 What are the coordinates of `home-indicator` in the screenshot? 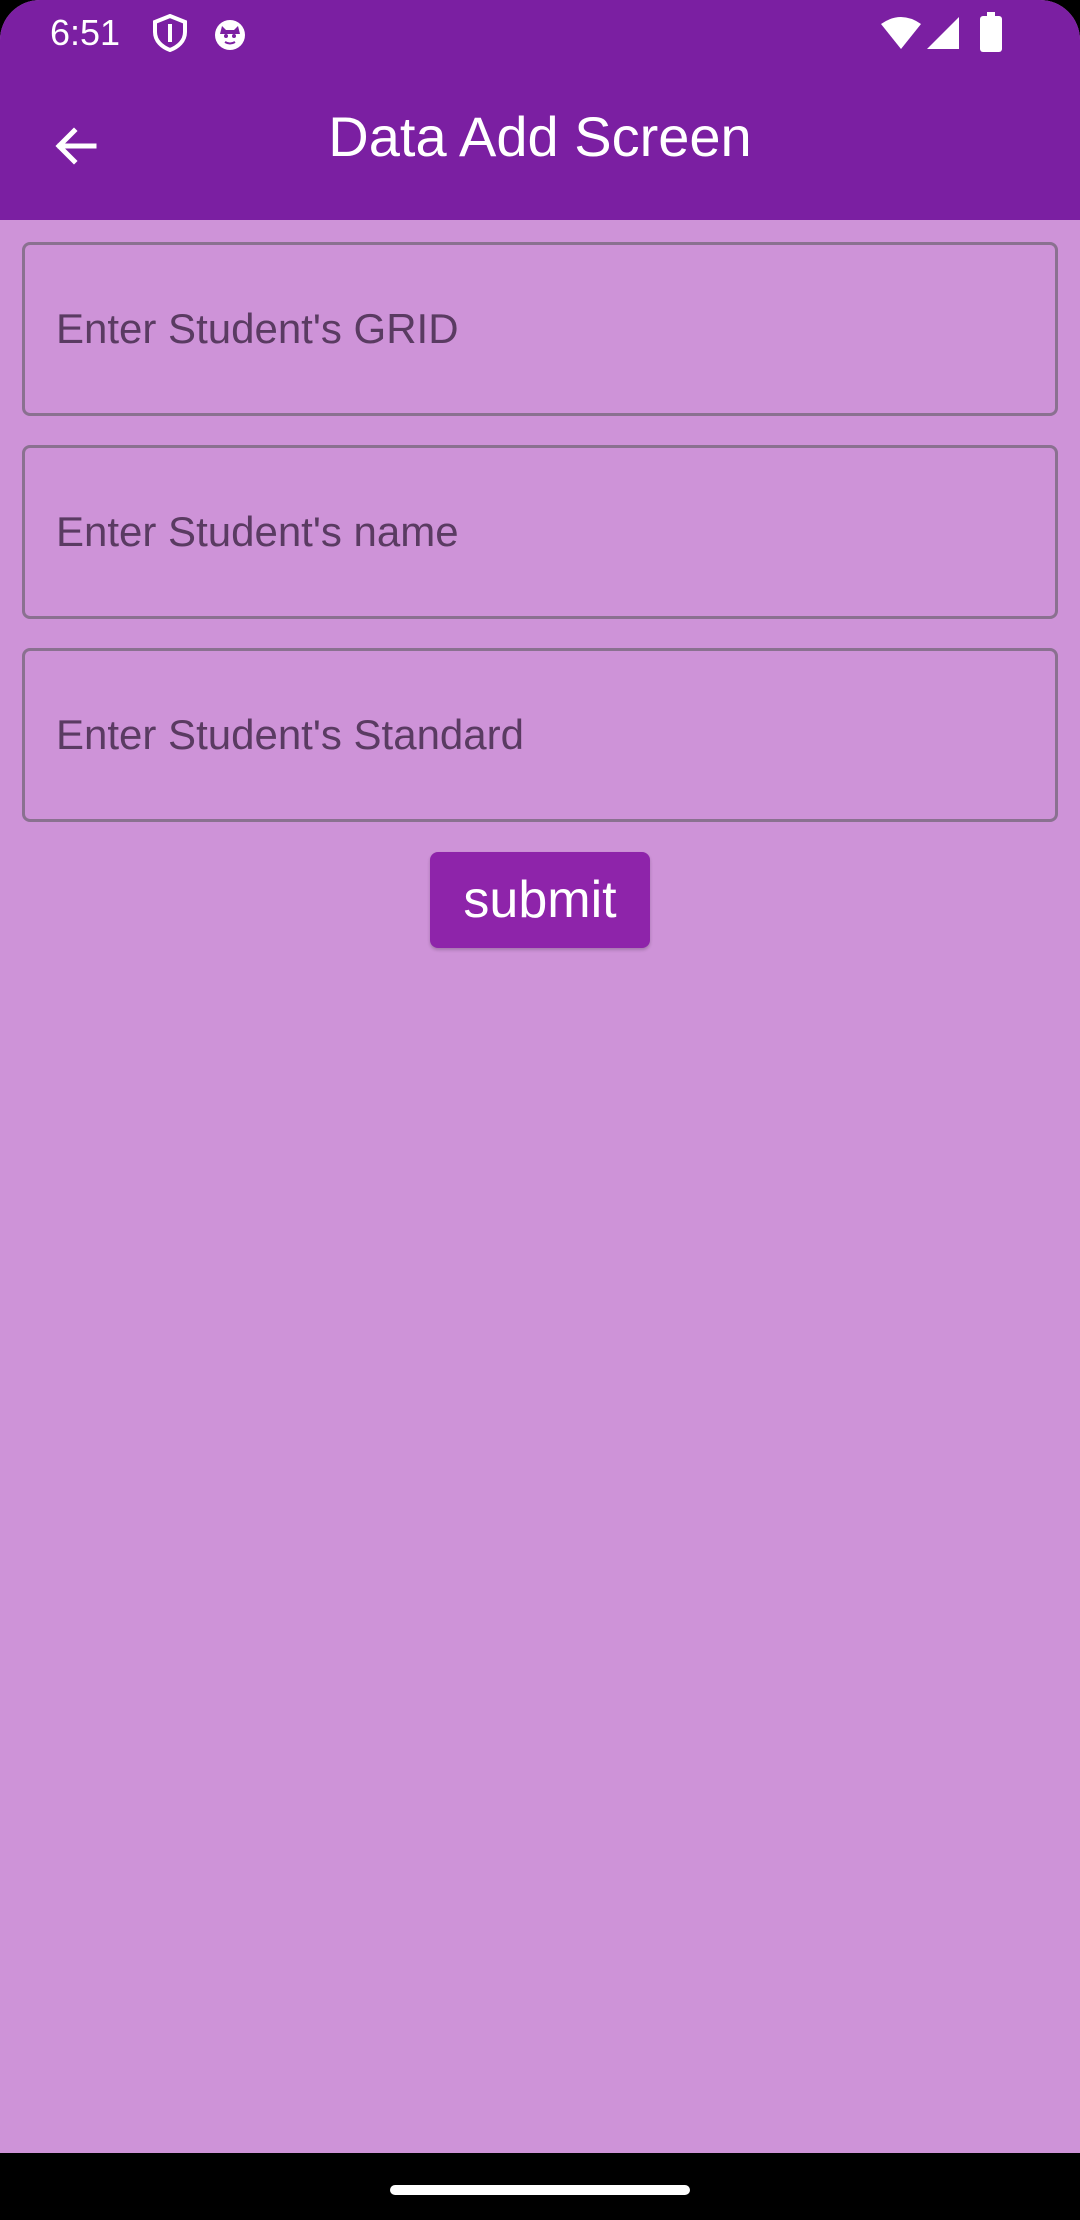 It's located at (540, 2190).